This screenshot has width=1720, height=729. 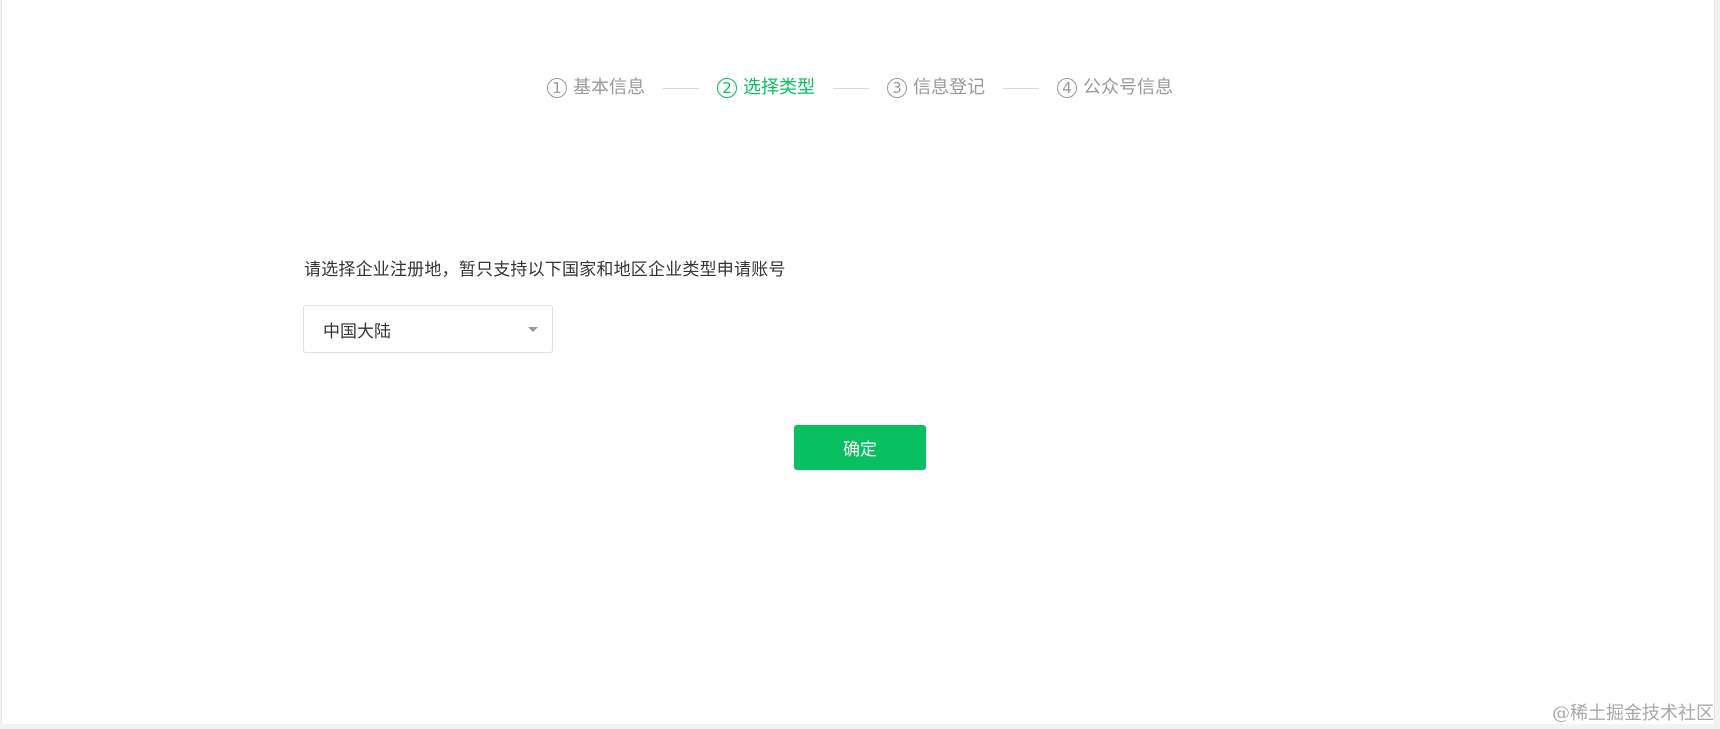 I want to click on region-select-value: 中国大陆, so click(x=357, y=331).